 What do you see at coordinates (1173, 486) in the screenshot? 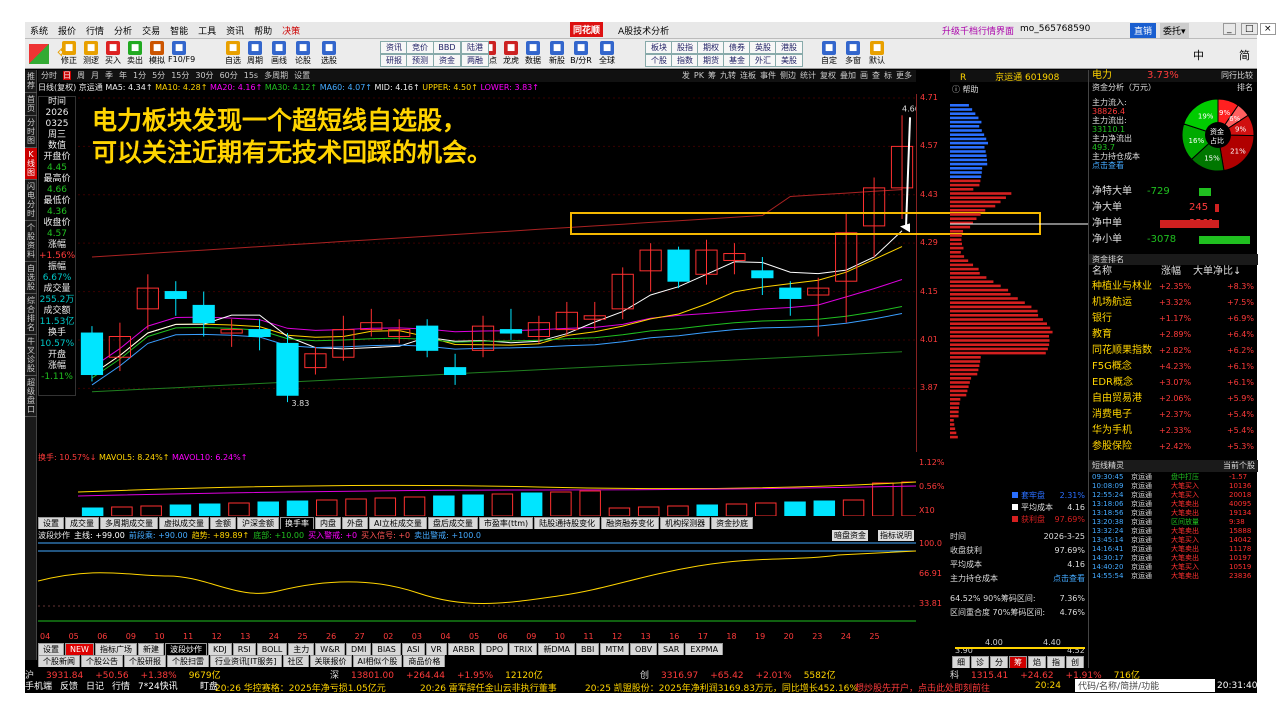
I see `trade-row: 10:08:09 京运通 大笔买入 10136` at bounding box center [1173, 486].